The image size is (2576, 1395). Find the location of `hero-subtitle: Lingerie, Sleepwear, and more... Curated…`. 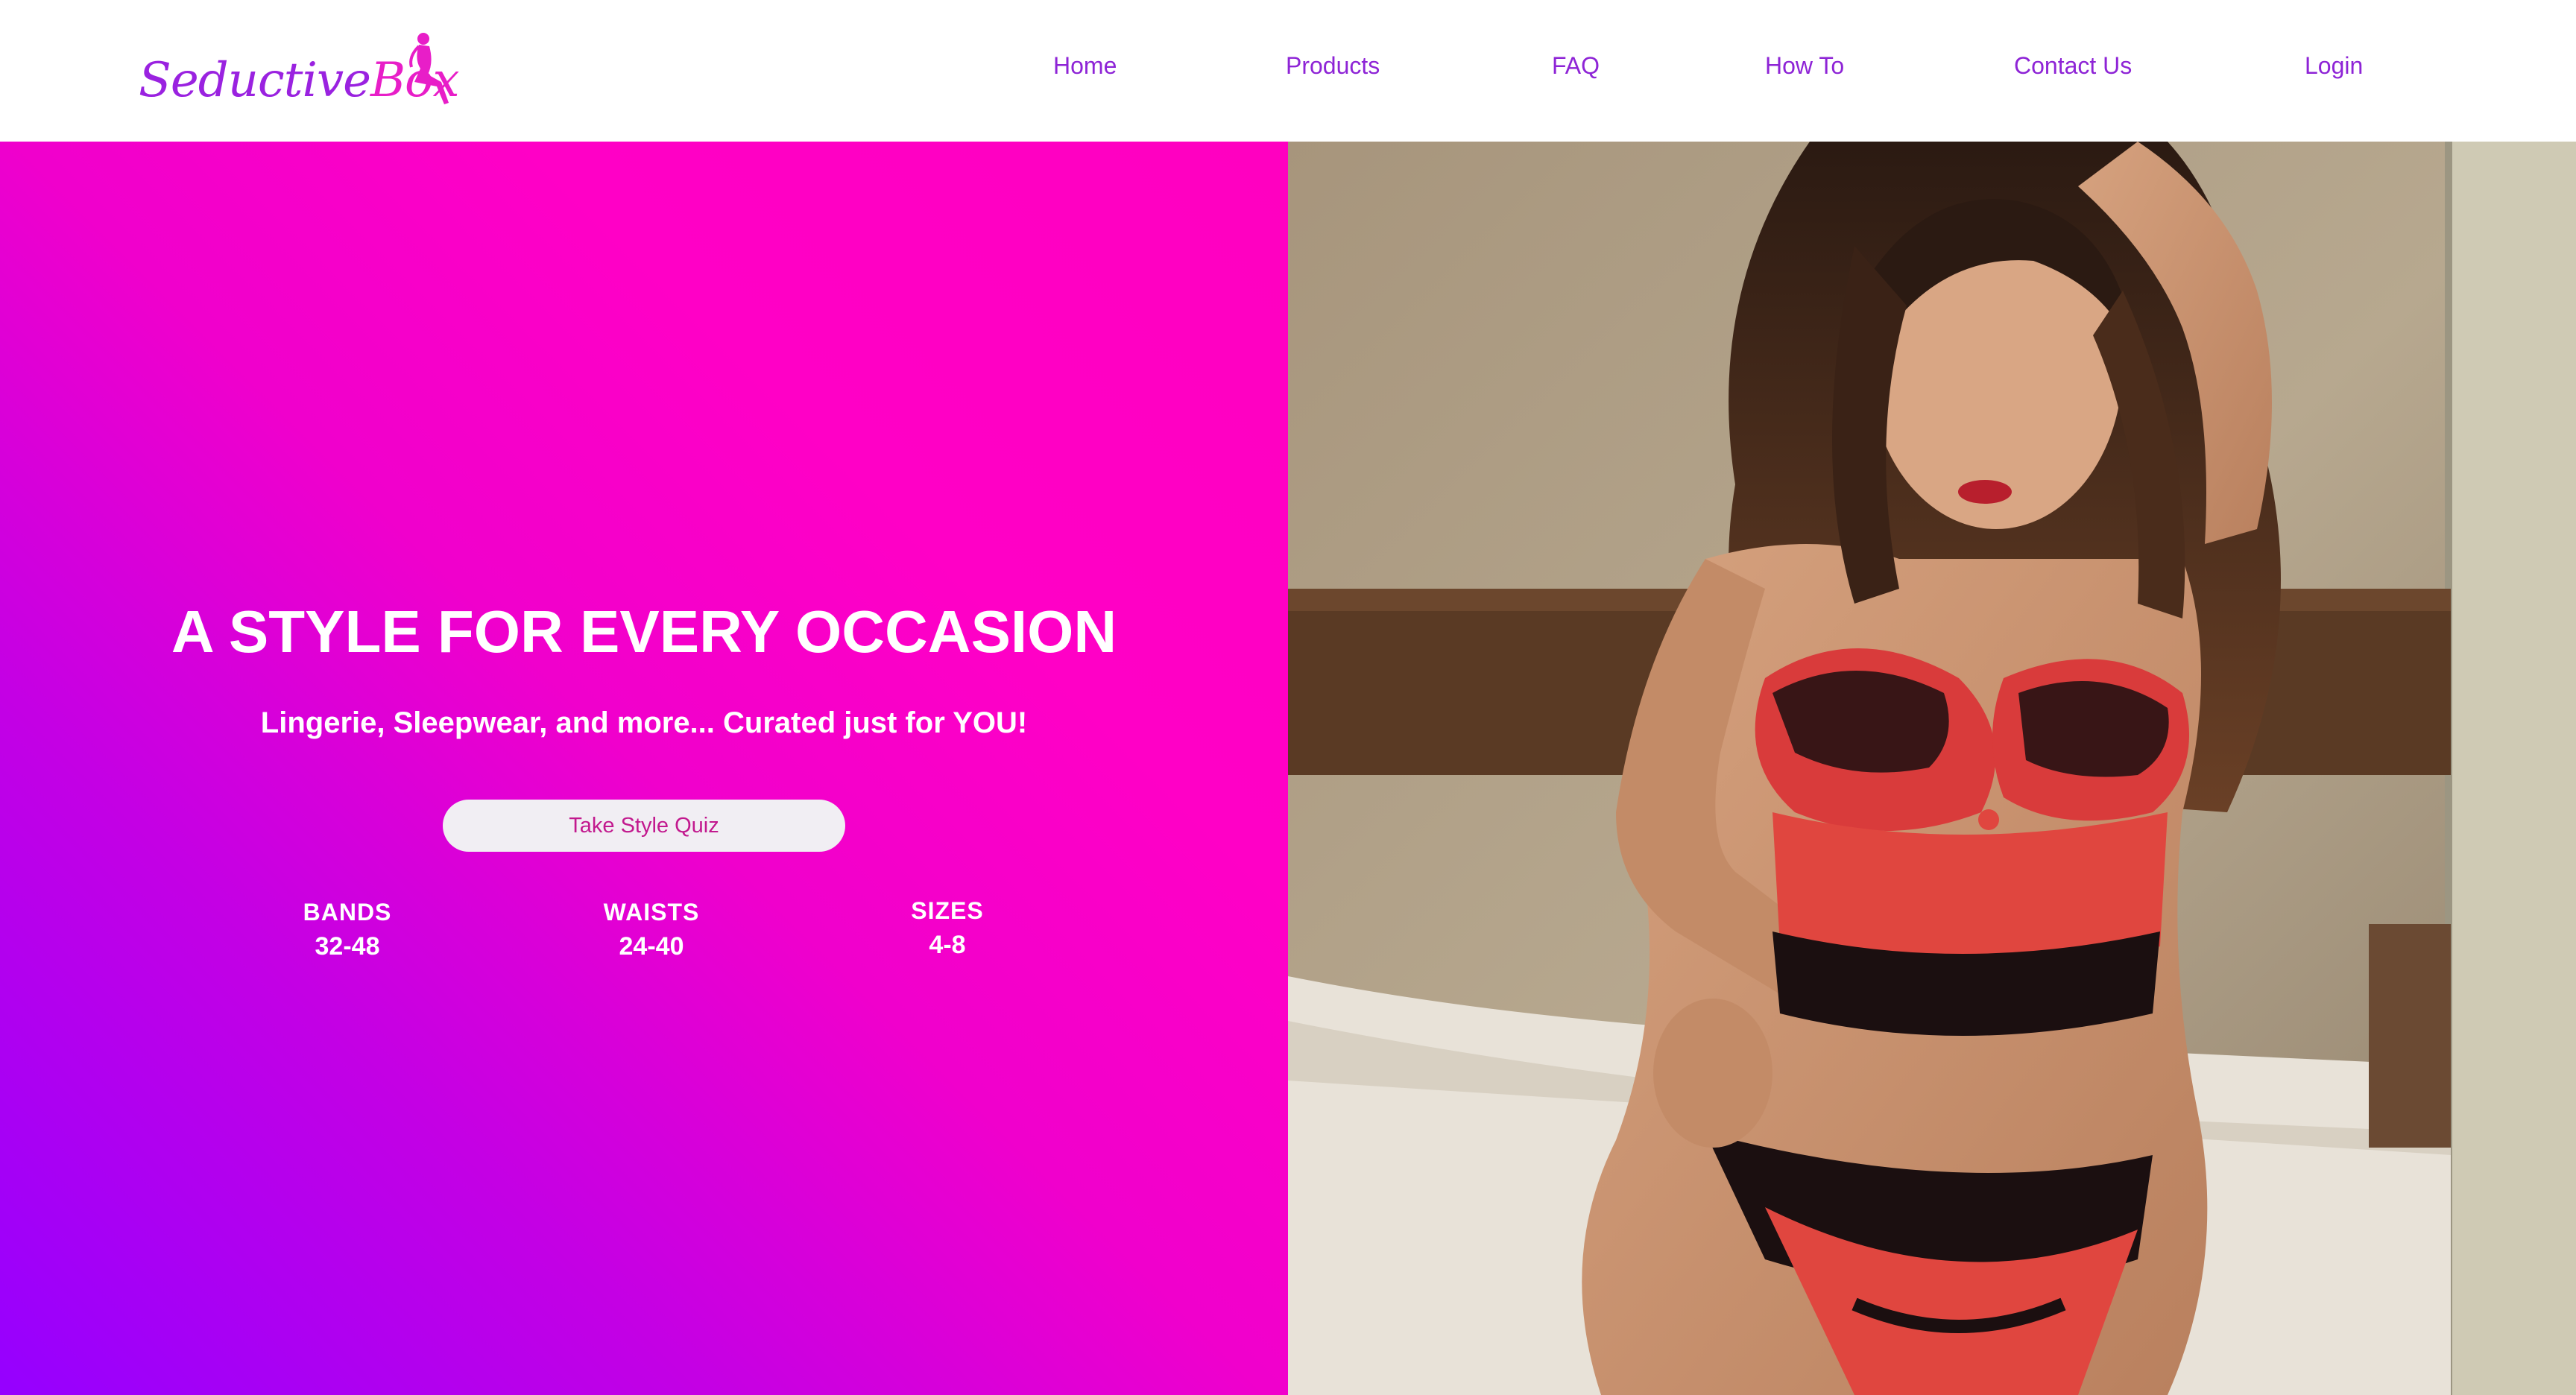

hero-subtitle: Lingerie, Sleepwear, and more... Curated… is located at coordinates (644, 723).